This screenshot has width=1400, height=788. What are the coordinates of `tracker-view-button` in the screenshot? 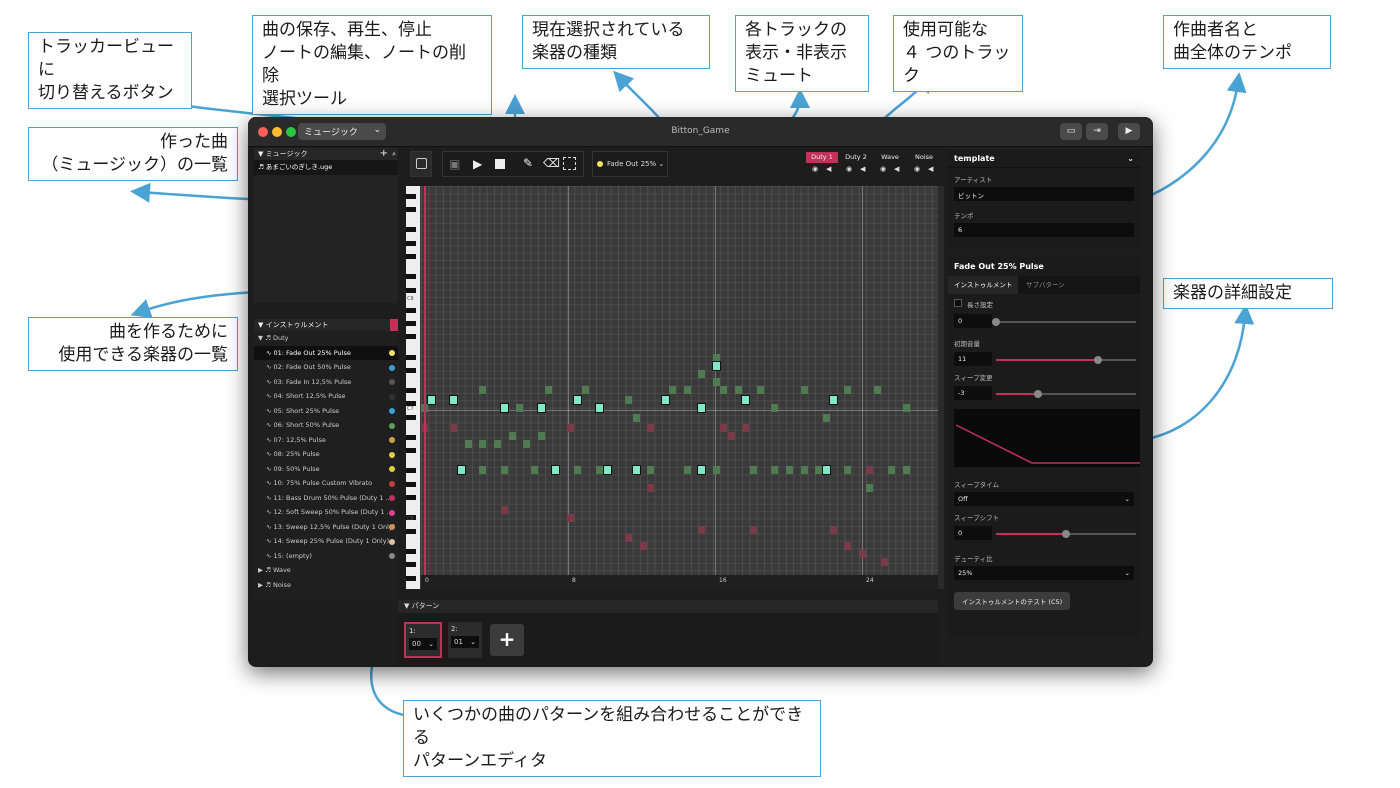 It's located at (421, 164).